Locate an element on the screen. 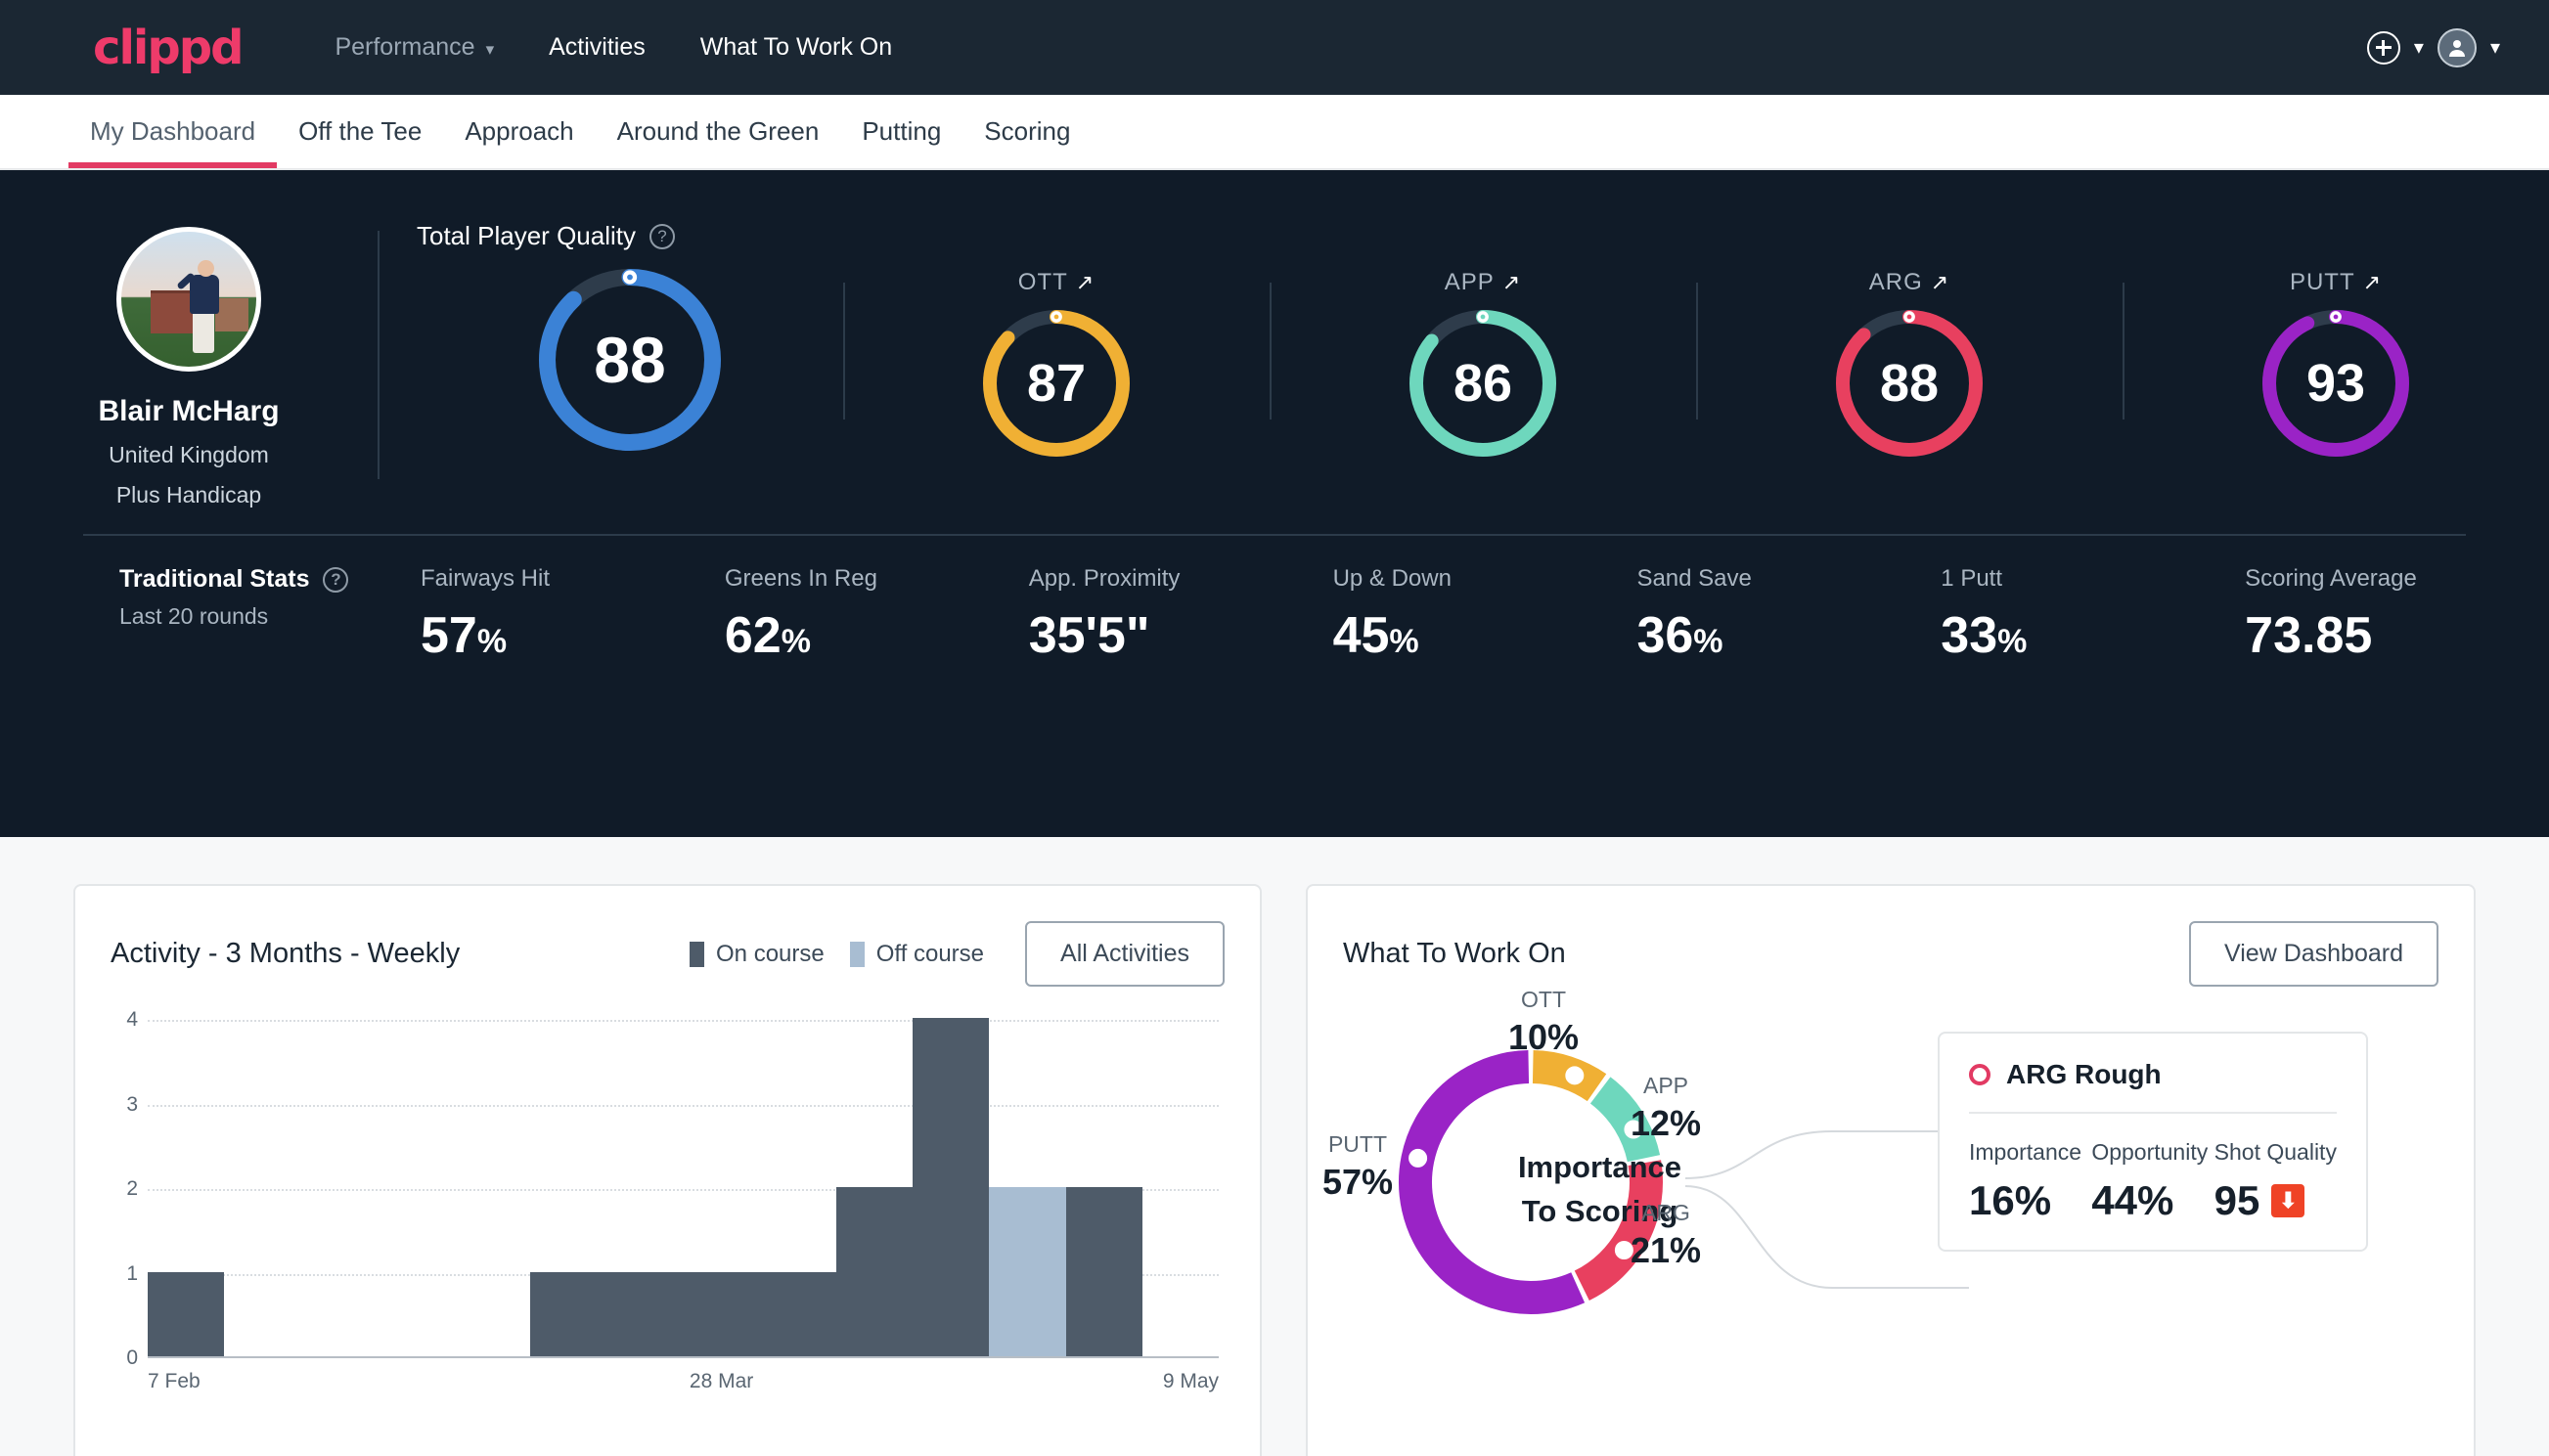 The height and width of the screenshot is (1456, 2549). traditional-stat-item: Scoring Average 73.85 is located at coordinates (2397, 615).